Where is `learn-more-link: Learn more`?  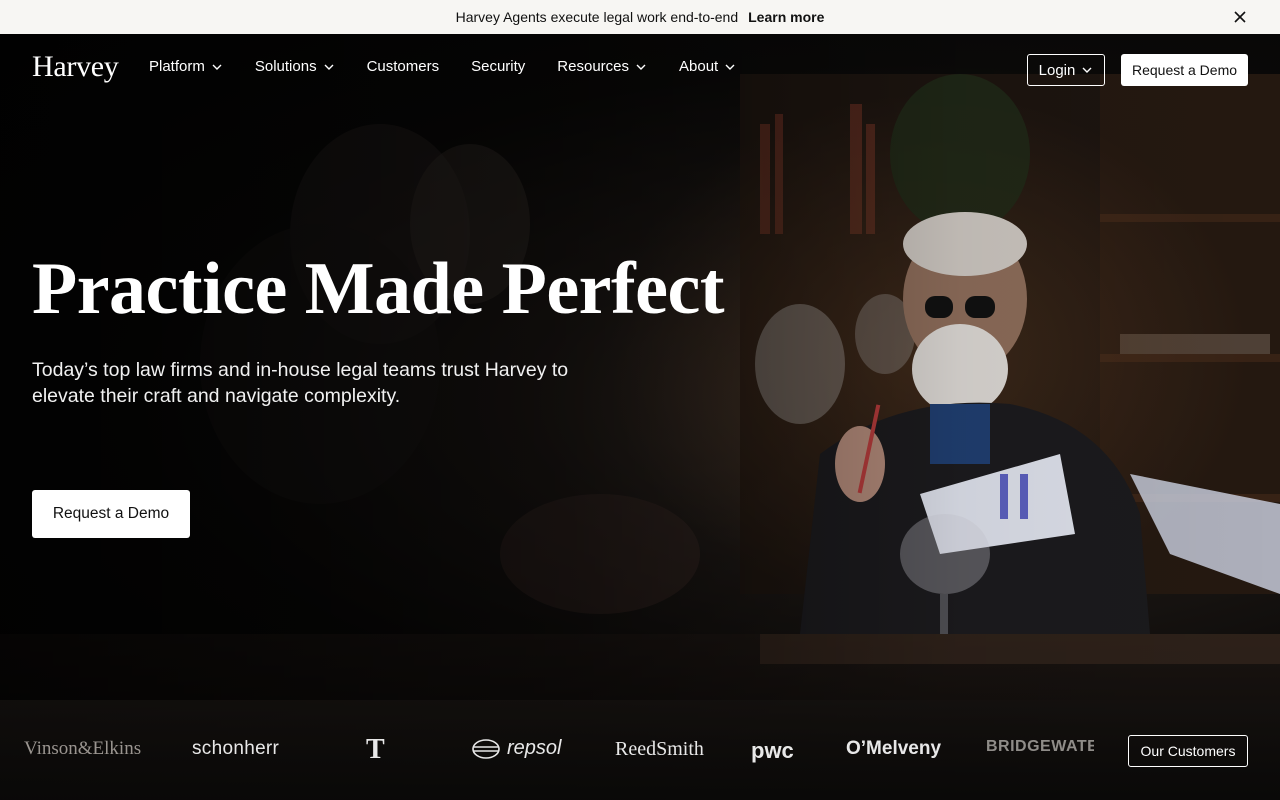
learn-more-link: Learn more is located at coordinates (786, 17).